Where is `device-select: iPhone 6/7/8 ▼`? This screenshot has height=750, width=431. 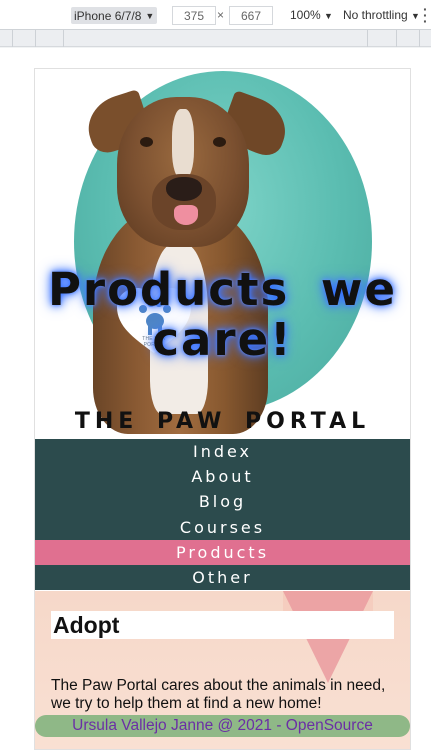
device-select: iPhone 6/7/8 ▼ is located at coordinates (114, 15).